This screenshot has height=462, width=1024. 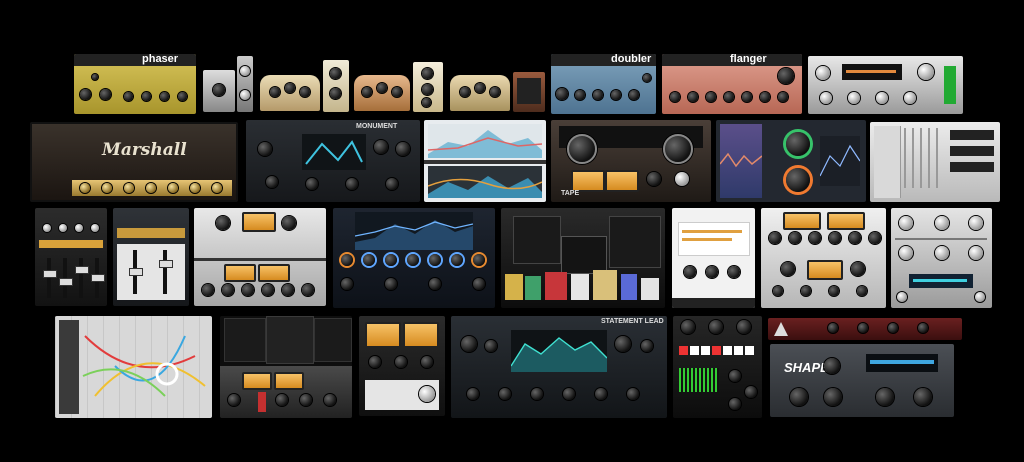 I want to click on silver-reverb-plugin, so click(x=941, y=258).